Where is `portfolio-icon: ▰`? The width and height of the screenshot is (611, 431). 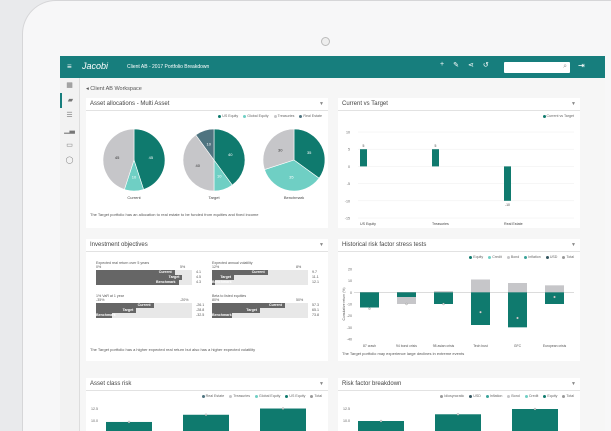 portfolio-icon: ▰ is located at coordinates (69, 100).